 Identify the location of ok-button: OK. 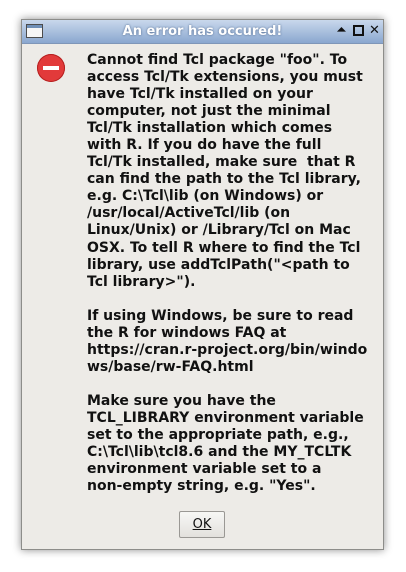
(202, 524).